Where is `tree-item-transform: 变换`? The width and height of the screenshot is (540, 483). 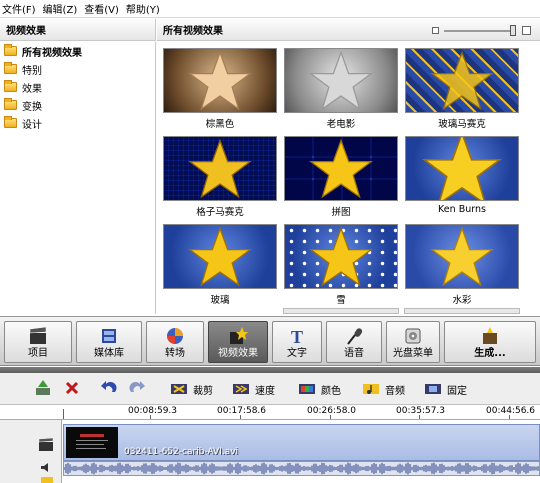
tree-item-transform: 变换 is located at coordinates (77, 105).